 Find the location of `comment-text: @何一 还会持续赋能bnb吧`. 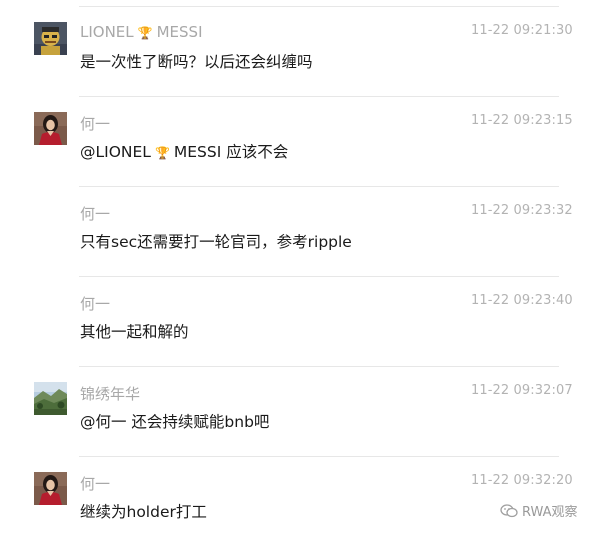

comment-text: @何一 还会持续赋能bnb吧 is located at coordinates (175, 422).